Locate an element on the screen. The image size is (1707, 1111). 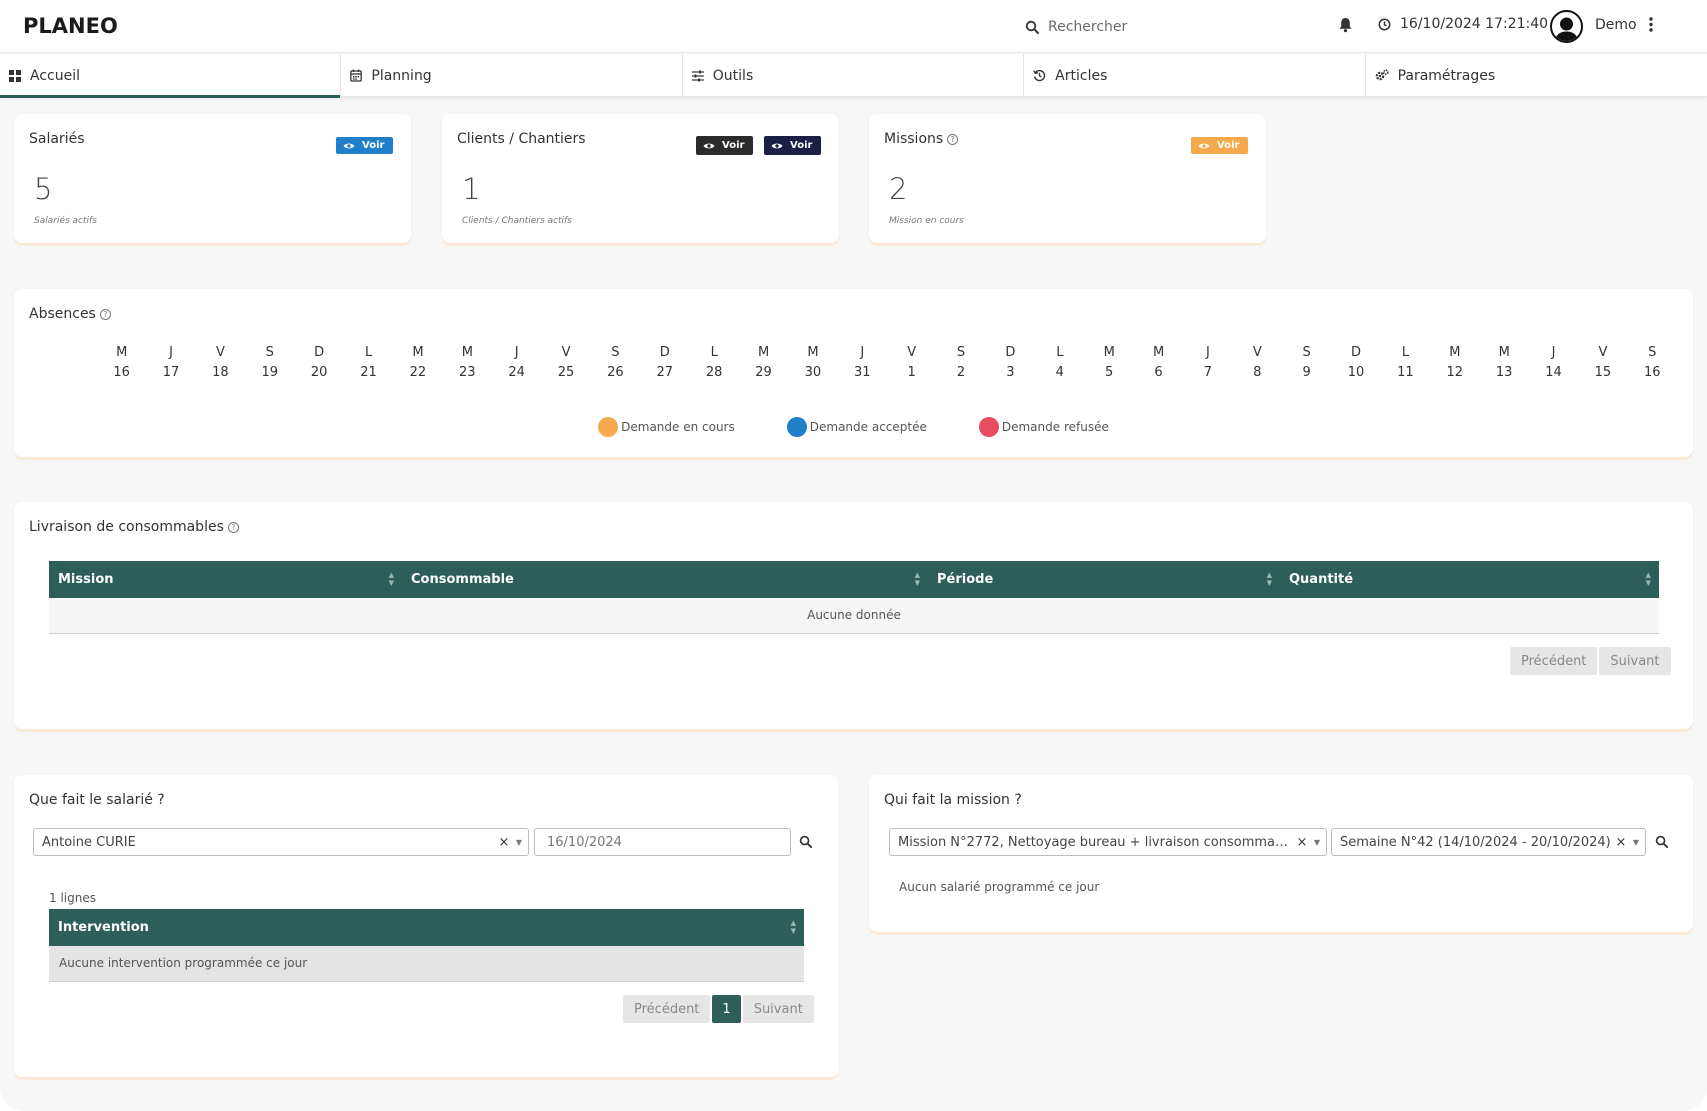
absences-title-text: Absences is located at coordinates (62, 314).